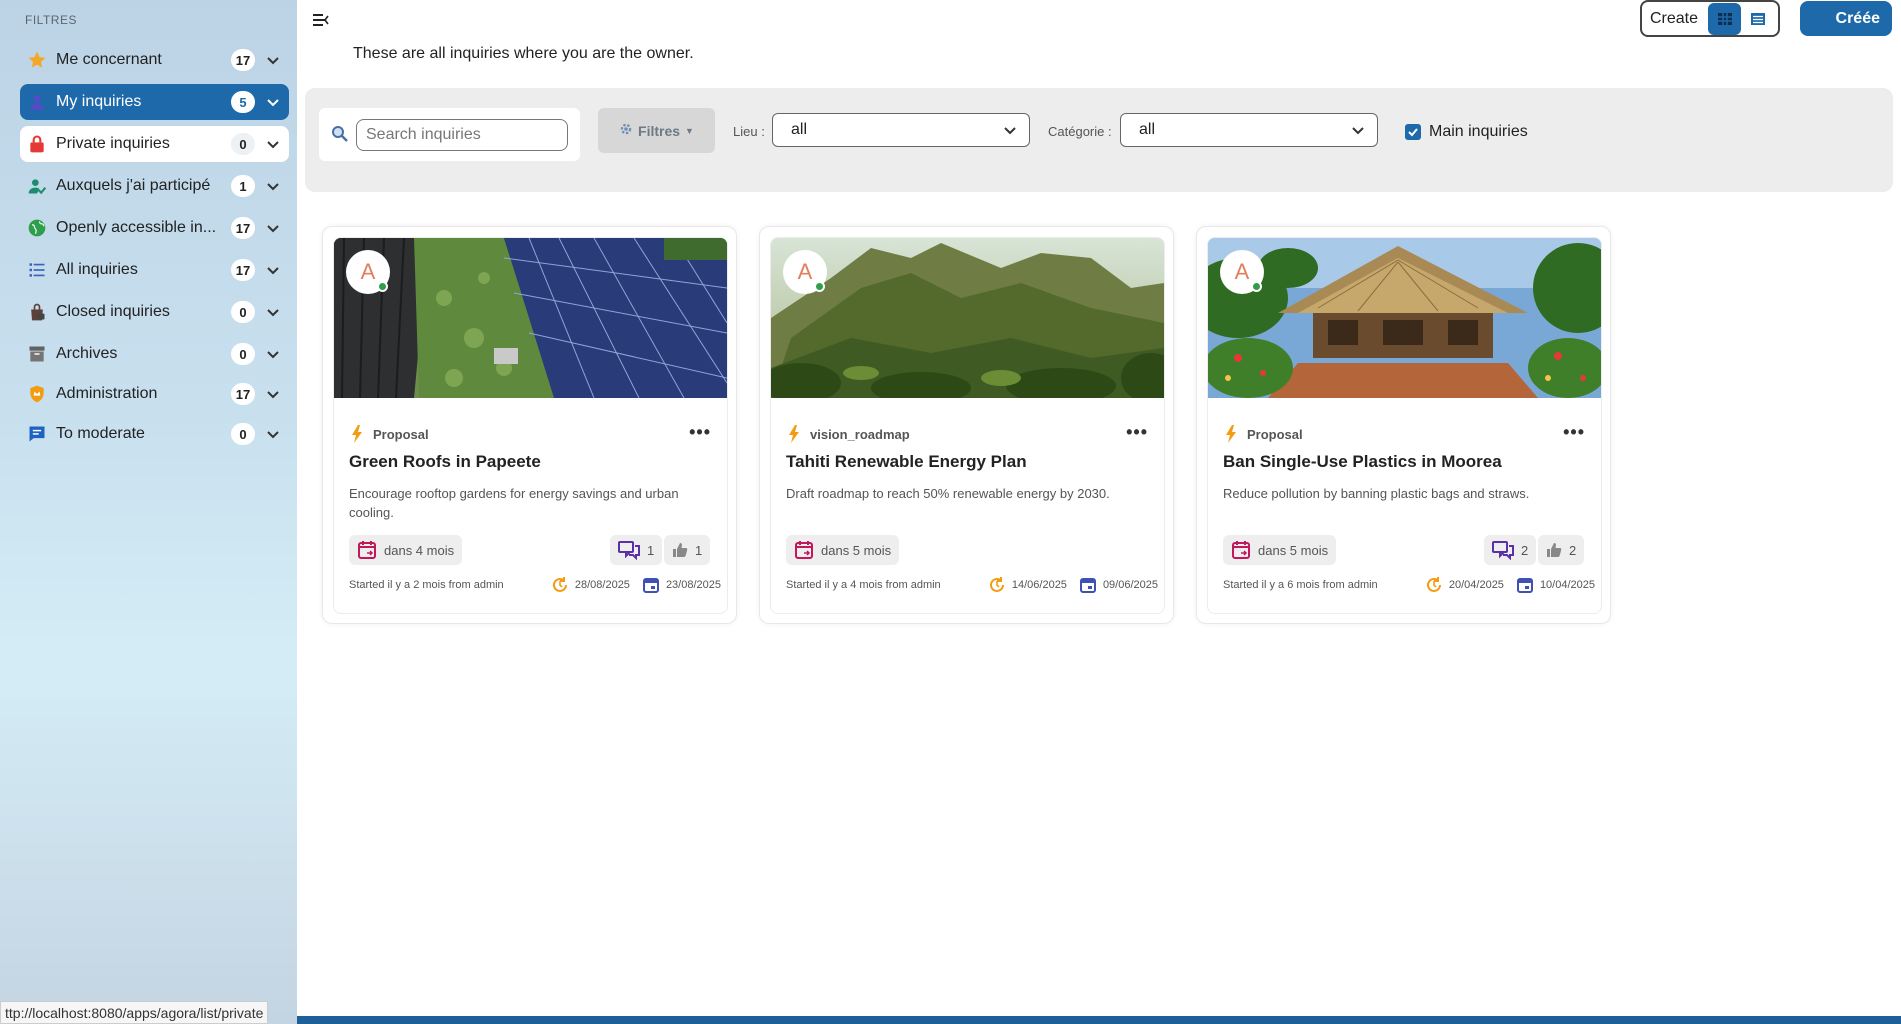 This screenshot has width=1901, height=1024. I want to click on card-type: Proposal, so click(390, 434).